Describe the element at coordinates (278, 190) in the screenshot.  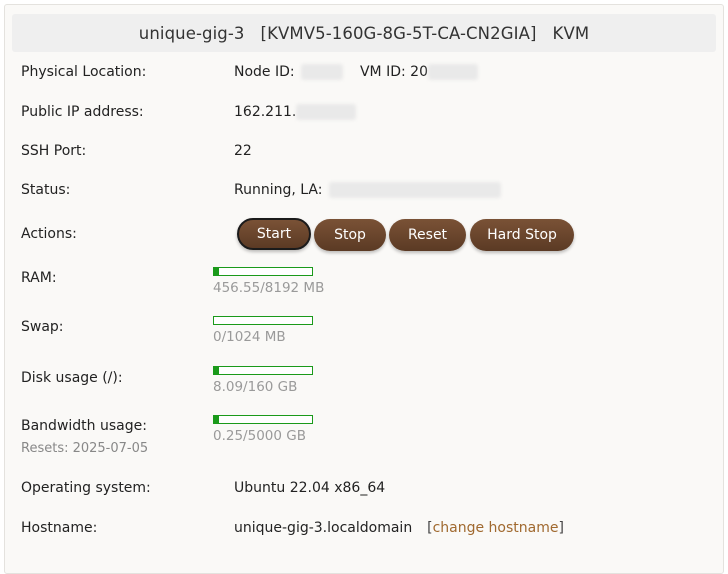
I see `status-text: Running, LA:` at that location.